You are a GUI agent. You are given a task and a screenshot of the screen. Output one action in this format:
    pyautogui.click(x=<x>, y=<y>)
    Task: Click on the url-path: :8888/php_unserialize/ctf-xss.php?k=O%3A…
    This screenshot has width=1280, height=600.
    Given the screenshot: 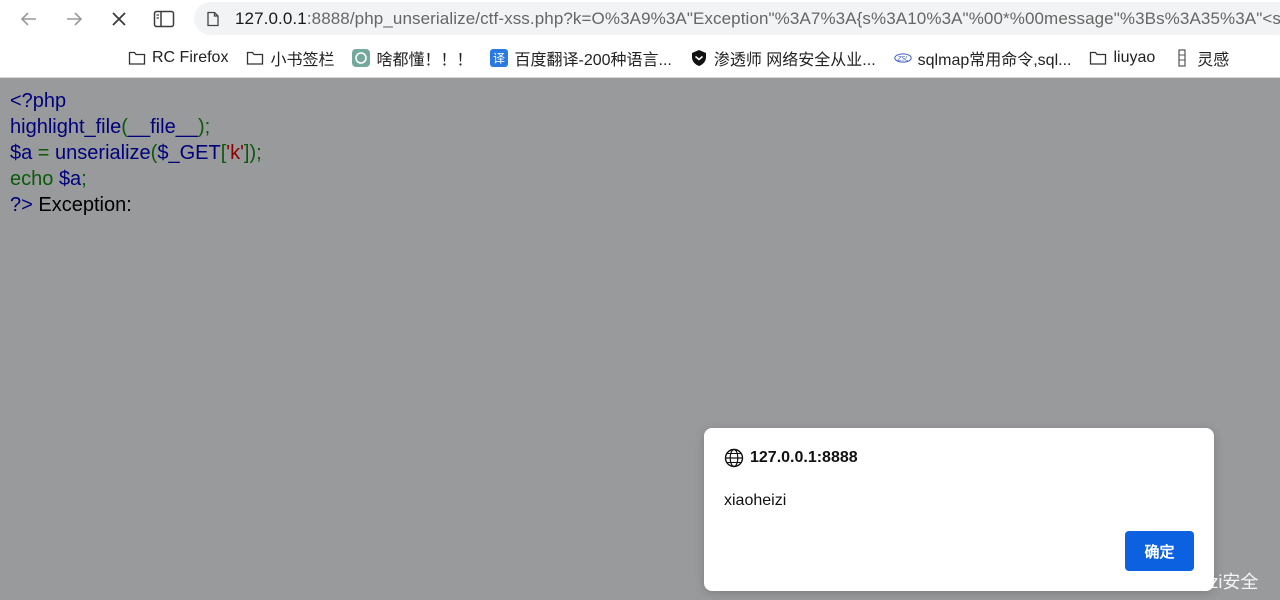 What is the action you would take?
    pyautogui.click(x=793, y=18)
    